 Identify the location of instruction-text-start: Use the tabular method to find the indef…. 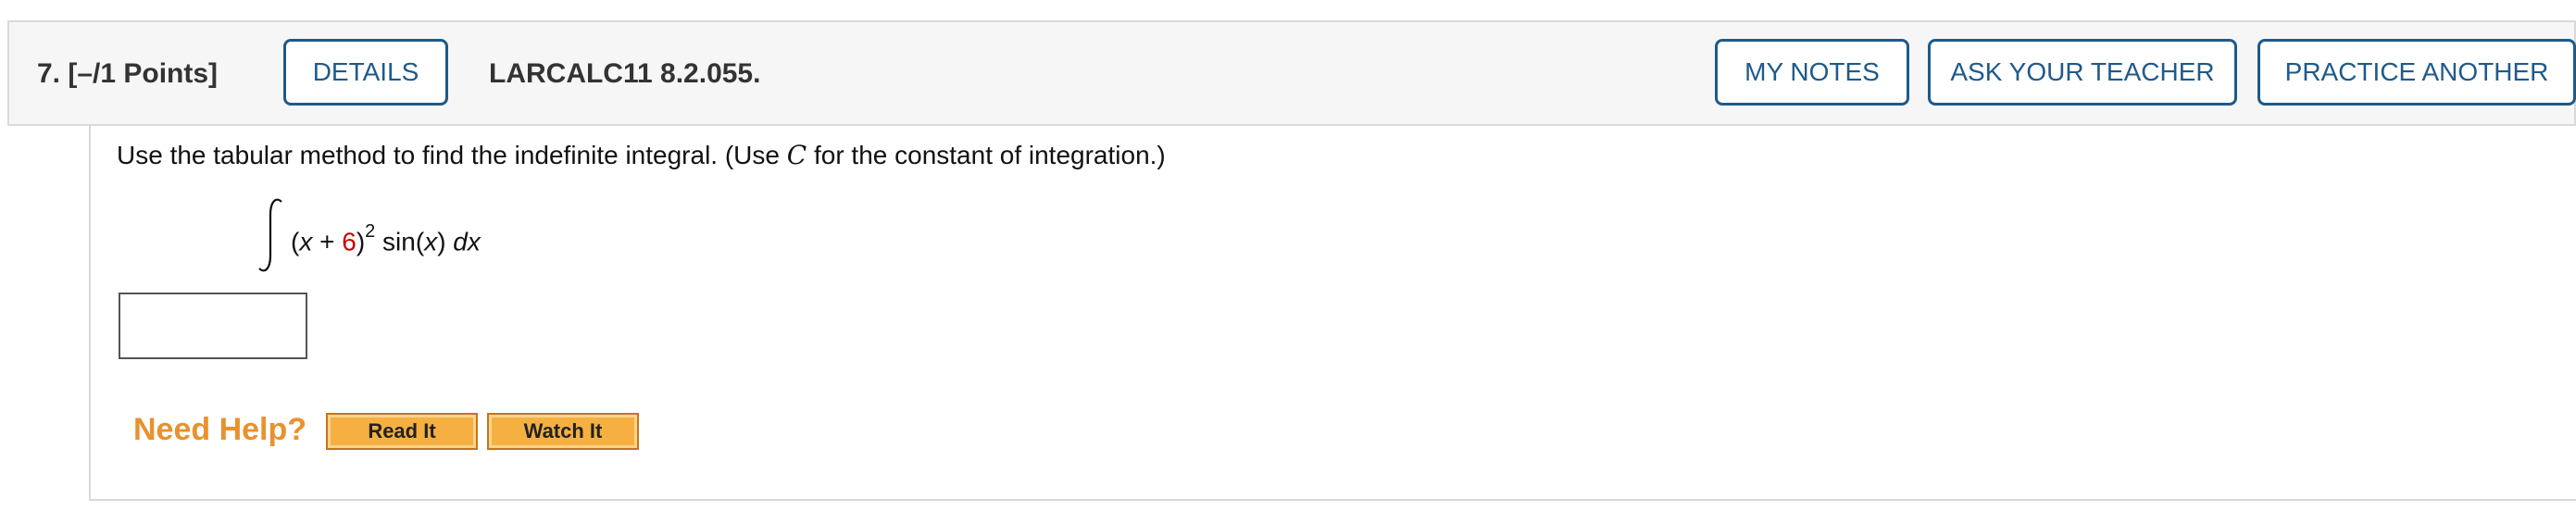
(452, 155).